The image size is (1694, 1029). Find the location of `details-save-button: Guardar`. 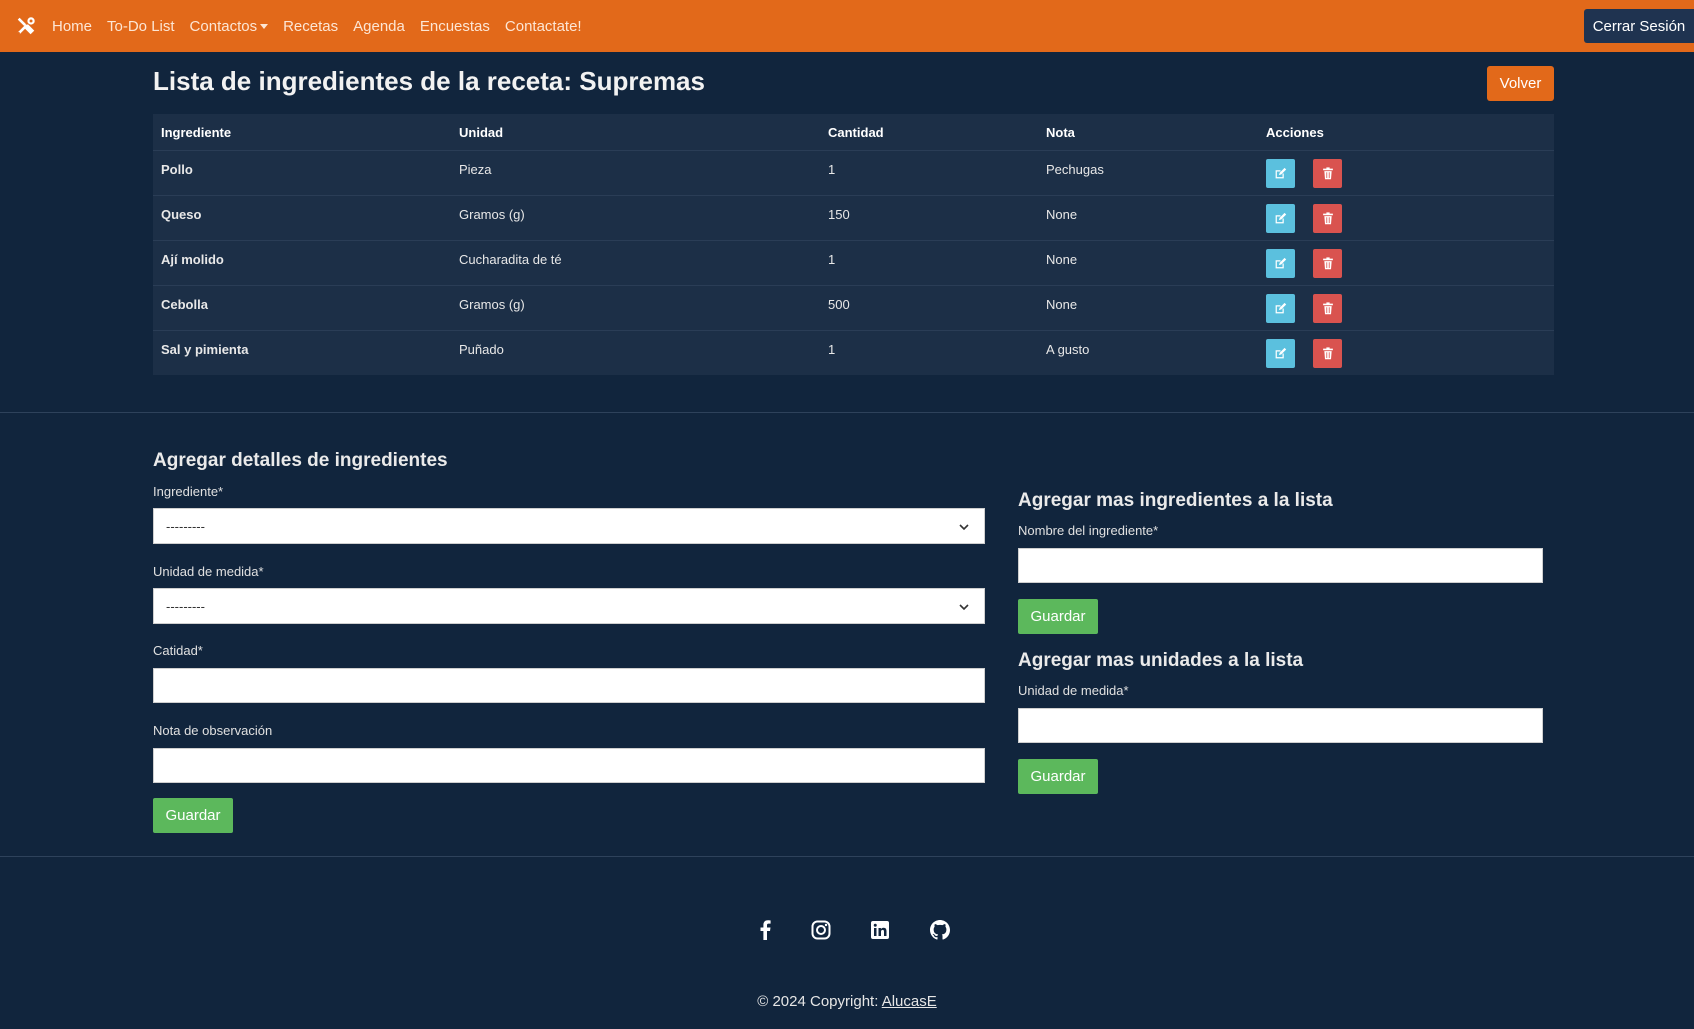

details-save-button: Guardar is located at coordinates (193, 815).